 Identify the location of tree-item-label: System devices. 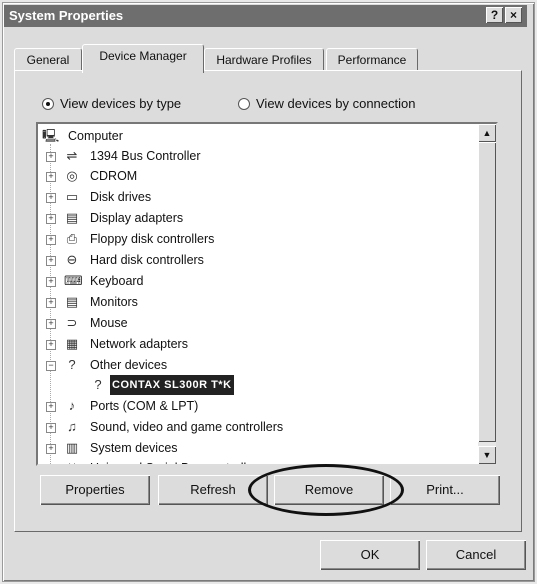
(134, 448).